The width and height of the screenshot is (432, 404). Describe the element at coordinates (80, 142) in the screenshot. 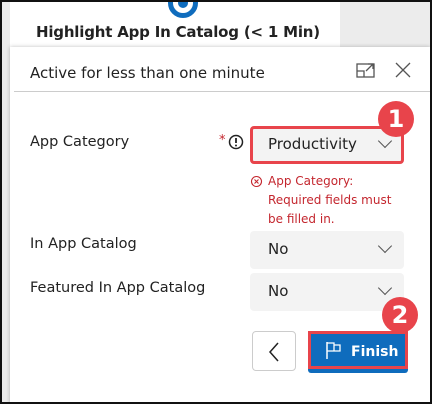

I see `app-category-label: App Category` at that location.